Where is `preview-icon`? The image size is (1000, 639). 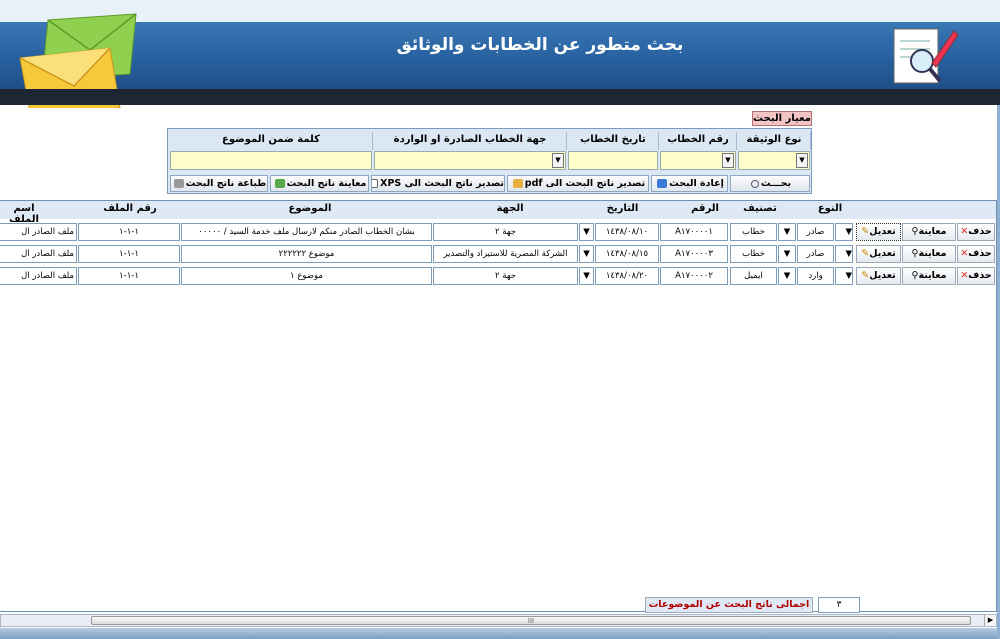
preview-icon is located at coordinates (279, 183).